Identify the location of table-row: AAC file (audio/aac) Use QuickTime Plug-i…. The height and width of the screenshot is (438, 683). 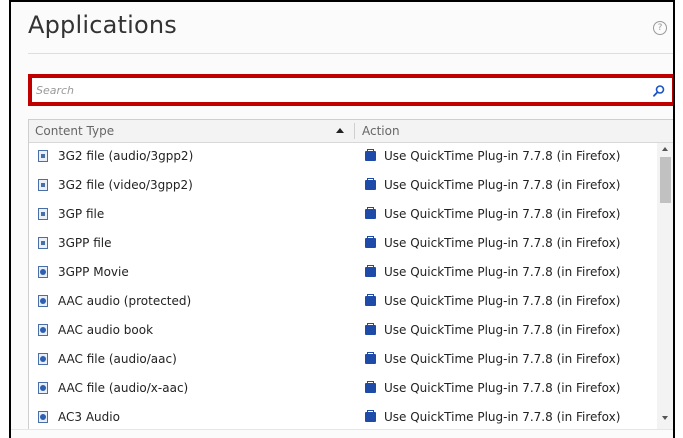
(343, 360).